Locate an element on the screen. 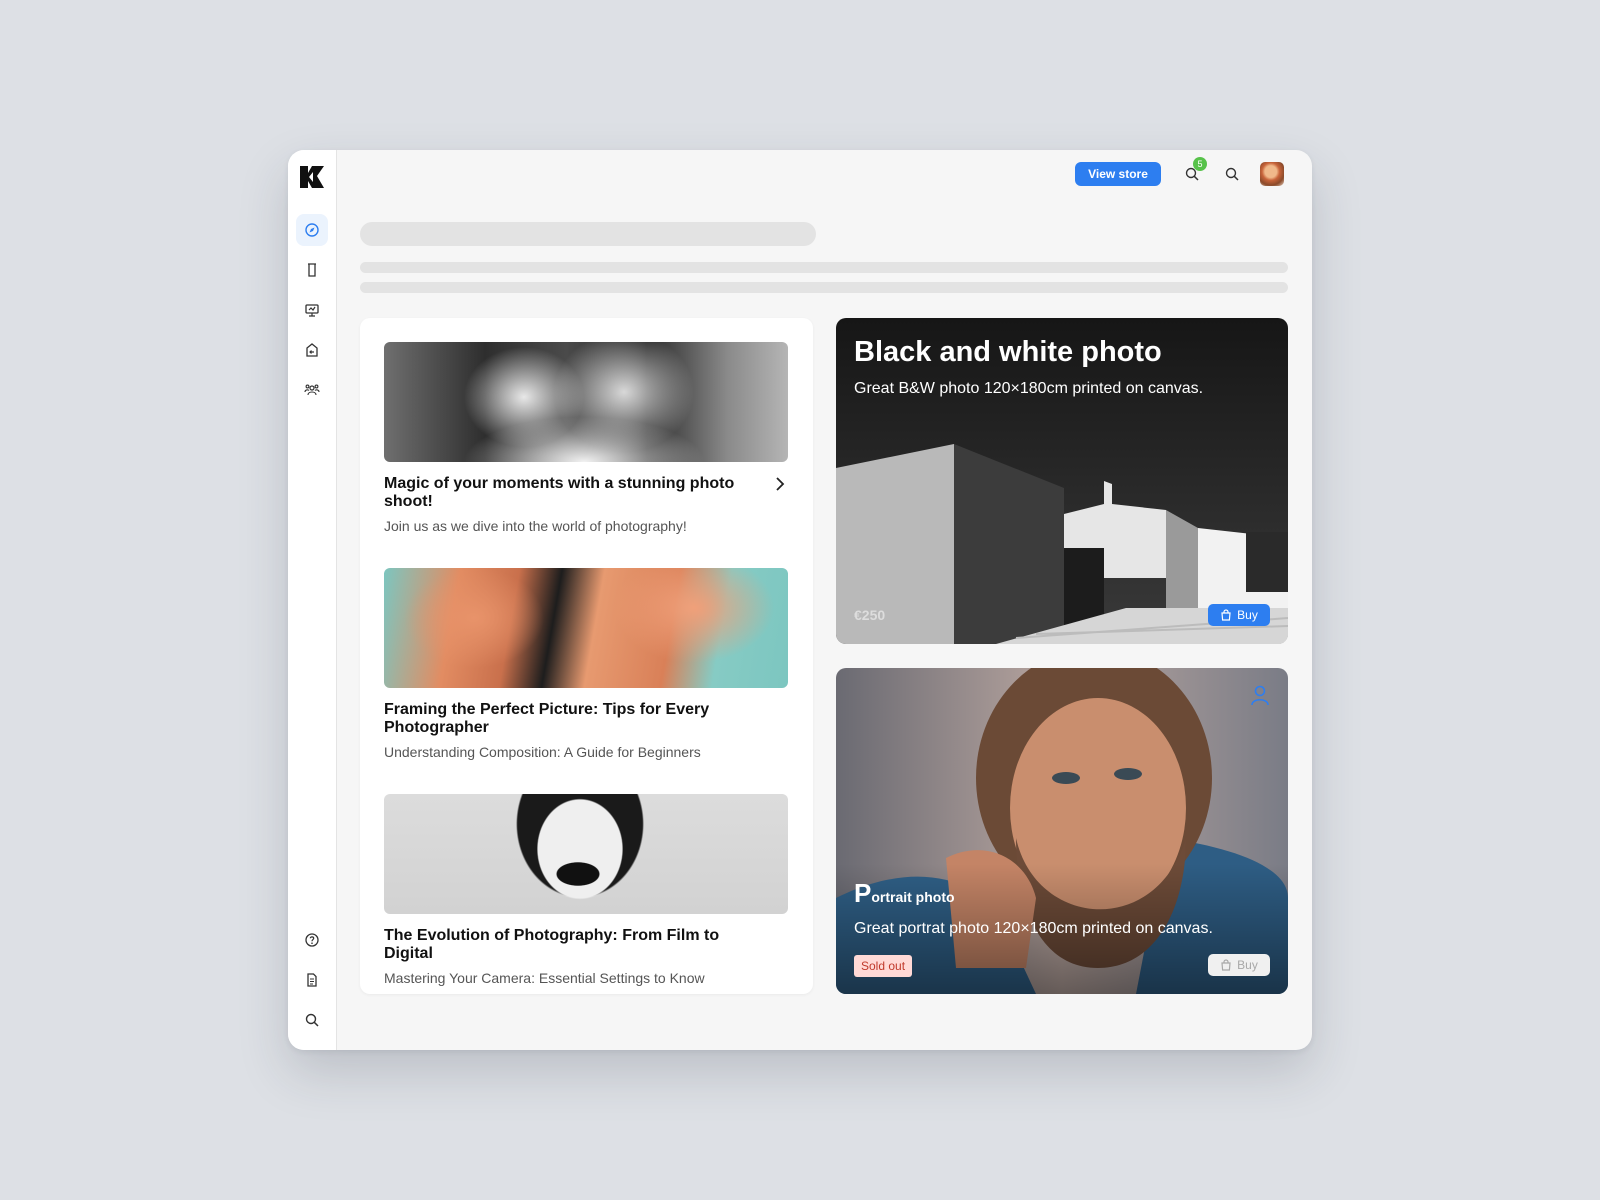  product-title-rest: ortrait photo is located at coordinates (913, 897).